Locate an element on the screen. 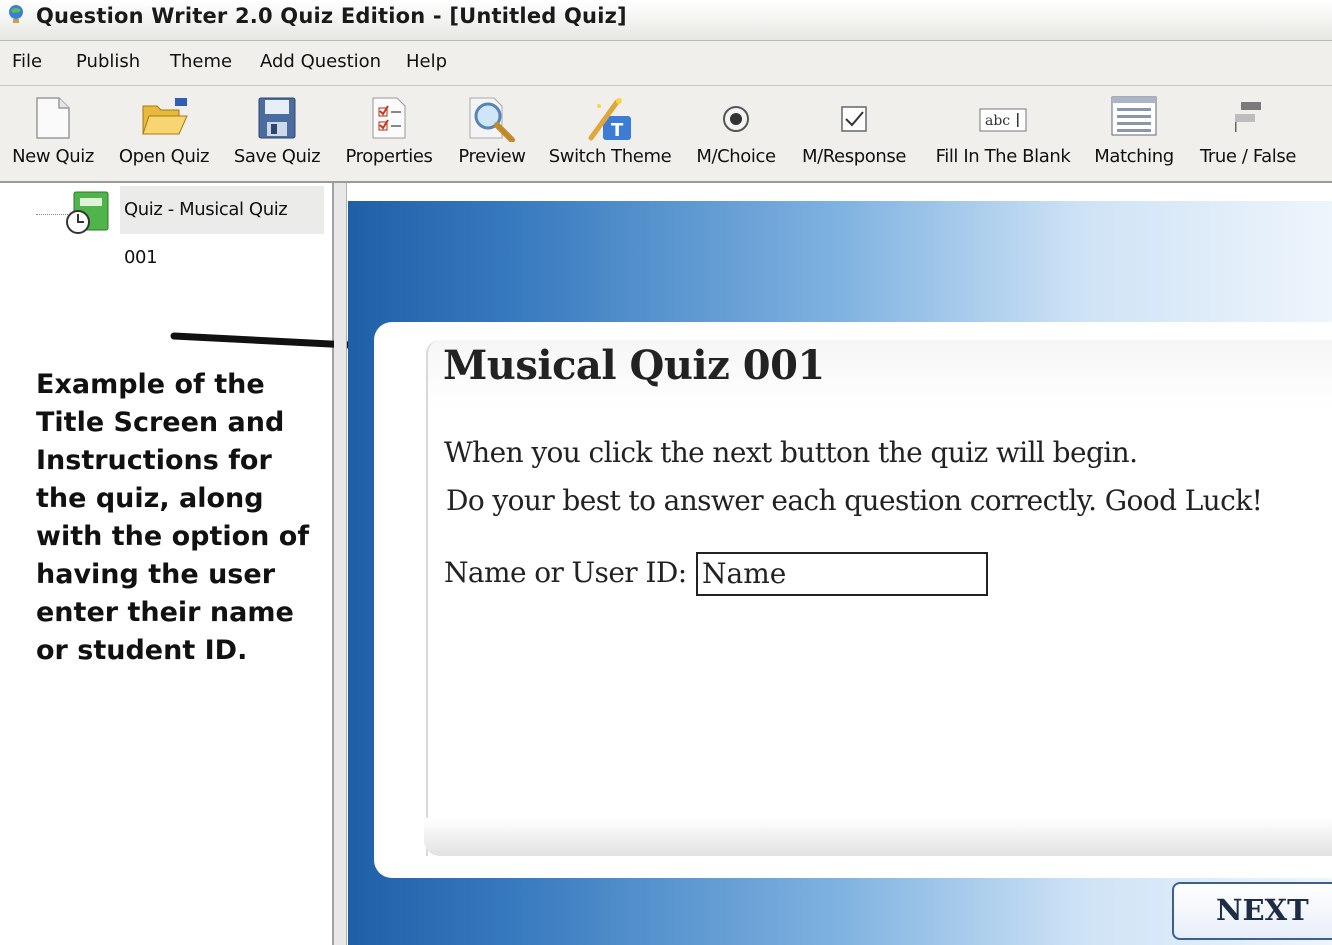 The height and width of the screenshot is (945, 1332). new-quiz-button: New Quiz is located at coordinates (53, 133).